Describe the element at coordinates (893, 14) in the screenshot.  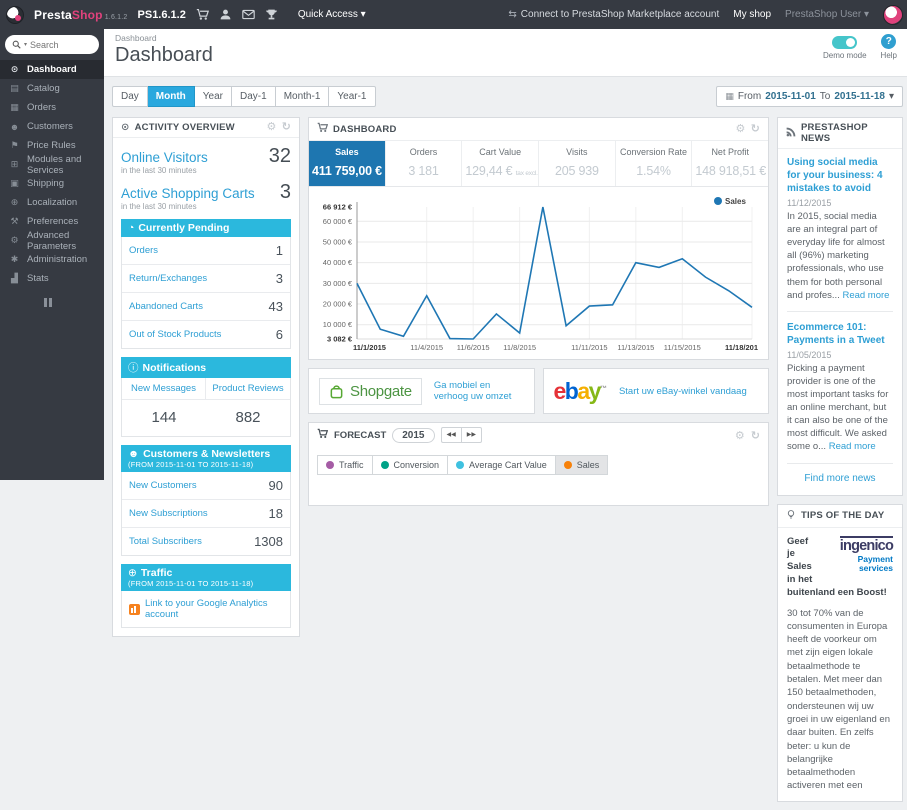
I see `user-avatar` at that location.